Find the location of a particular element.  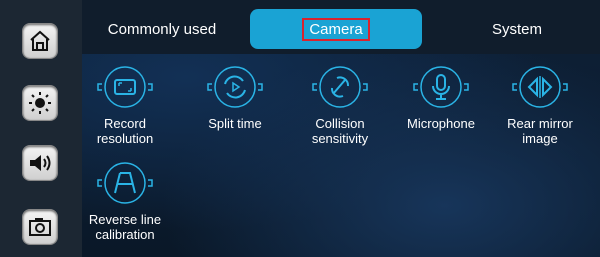

resolution-icon is located at coordinates (125, 87).